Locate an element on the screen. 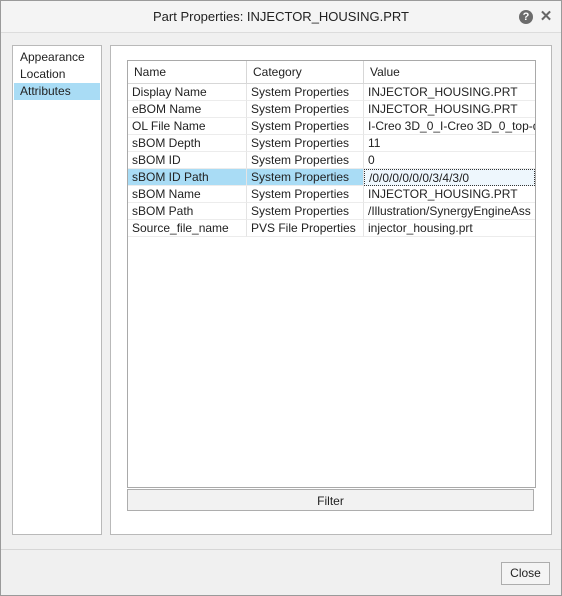 This screenshot has width=562, height=596. nav-item-appearance: Appearance is located at coordinates (57, 57).